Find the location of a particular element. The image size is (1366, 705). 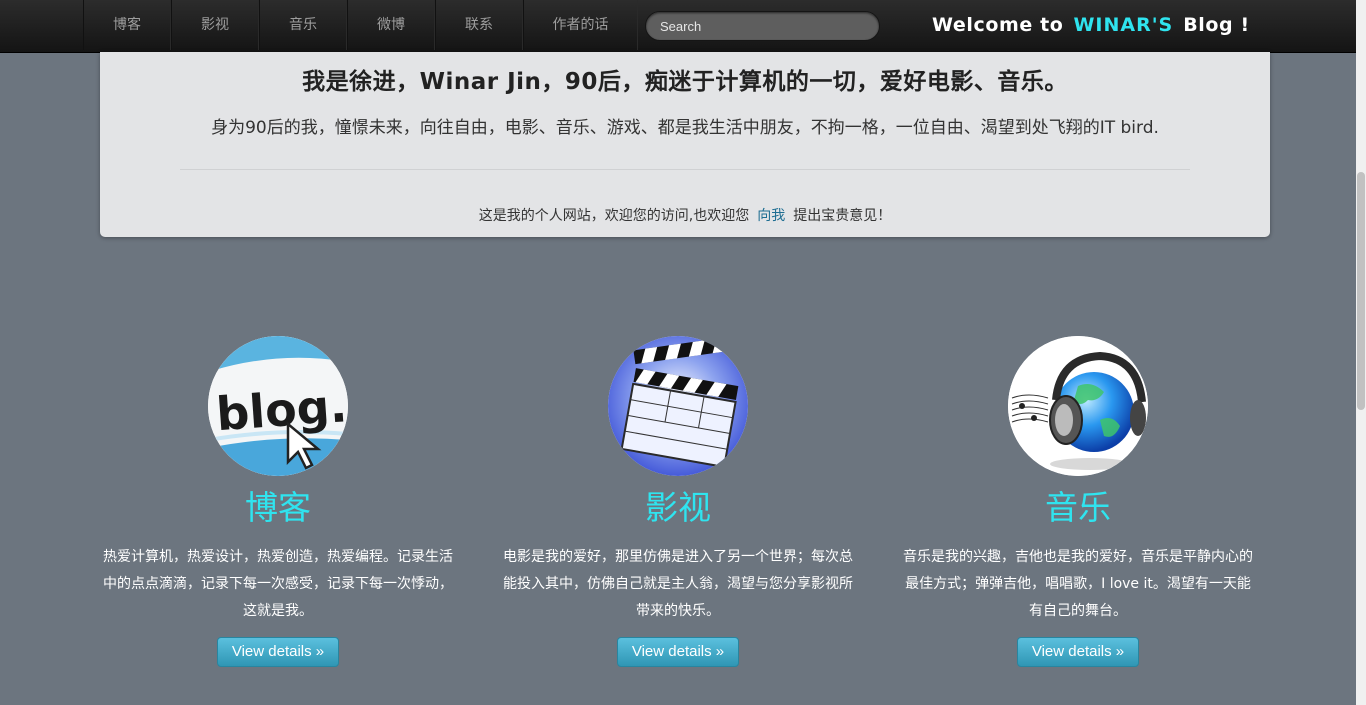

nav-item-blog: 博客 is located at coordinates (127, 25).